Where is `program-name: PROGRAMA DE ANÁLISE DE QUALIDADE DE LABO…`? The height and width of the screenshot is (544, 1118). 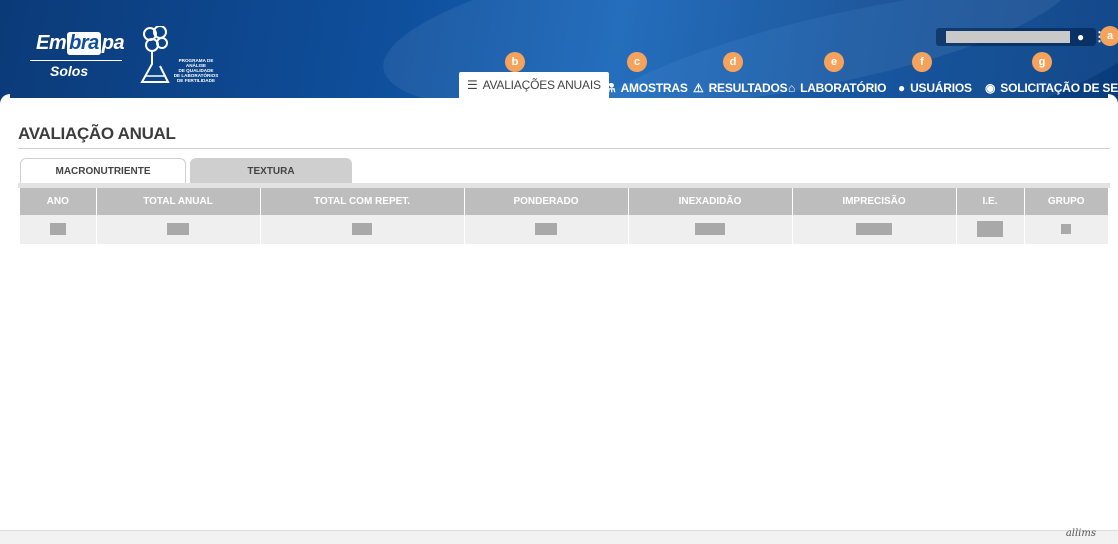 program-name: PROGRAMA DE ANÁLISE DE QUALIDADE DE LABO… is located at coordinates (196, 70).